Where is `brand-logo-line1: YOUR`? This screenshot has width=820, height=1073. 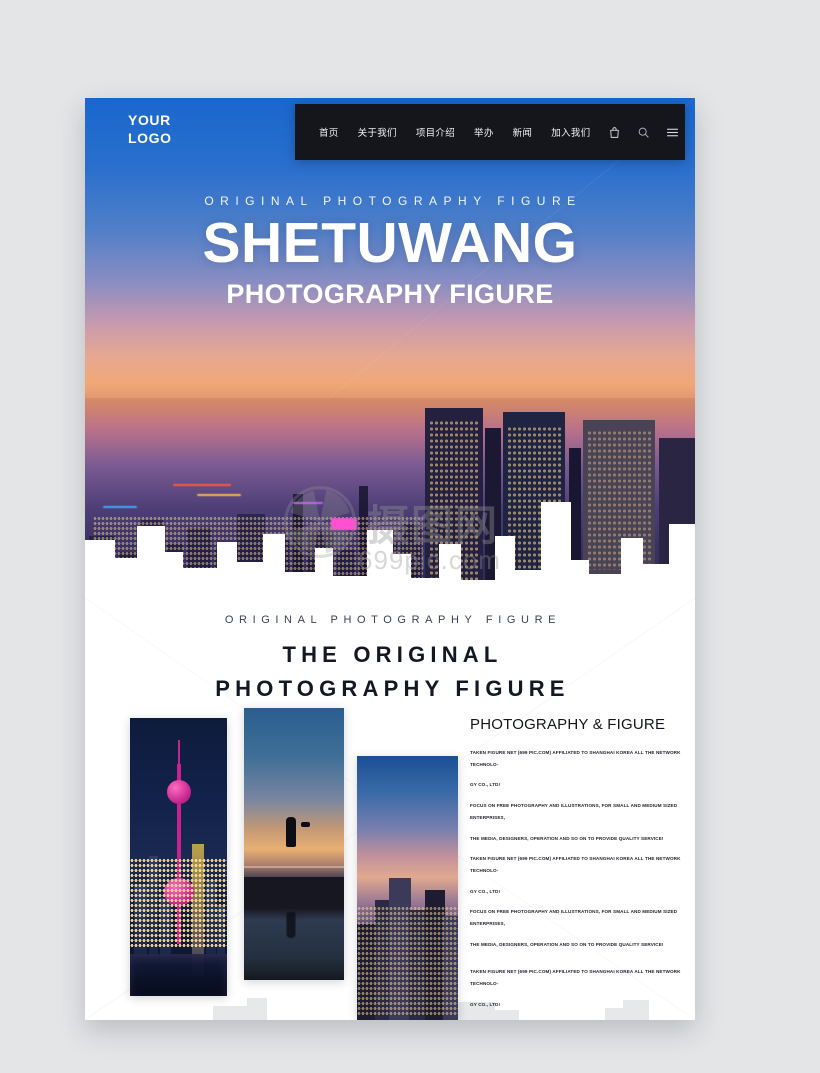 brand-logo-line1: YOUR is located at coordinates (149, 120).